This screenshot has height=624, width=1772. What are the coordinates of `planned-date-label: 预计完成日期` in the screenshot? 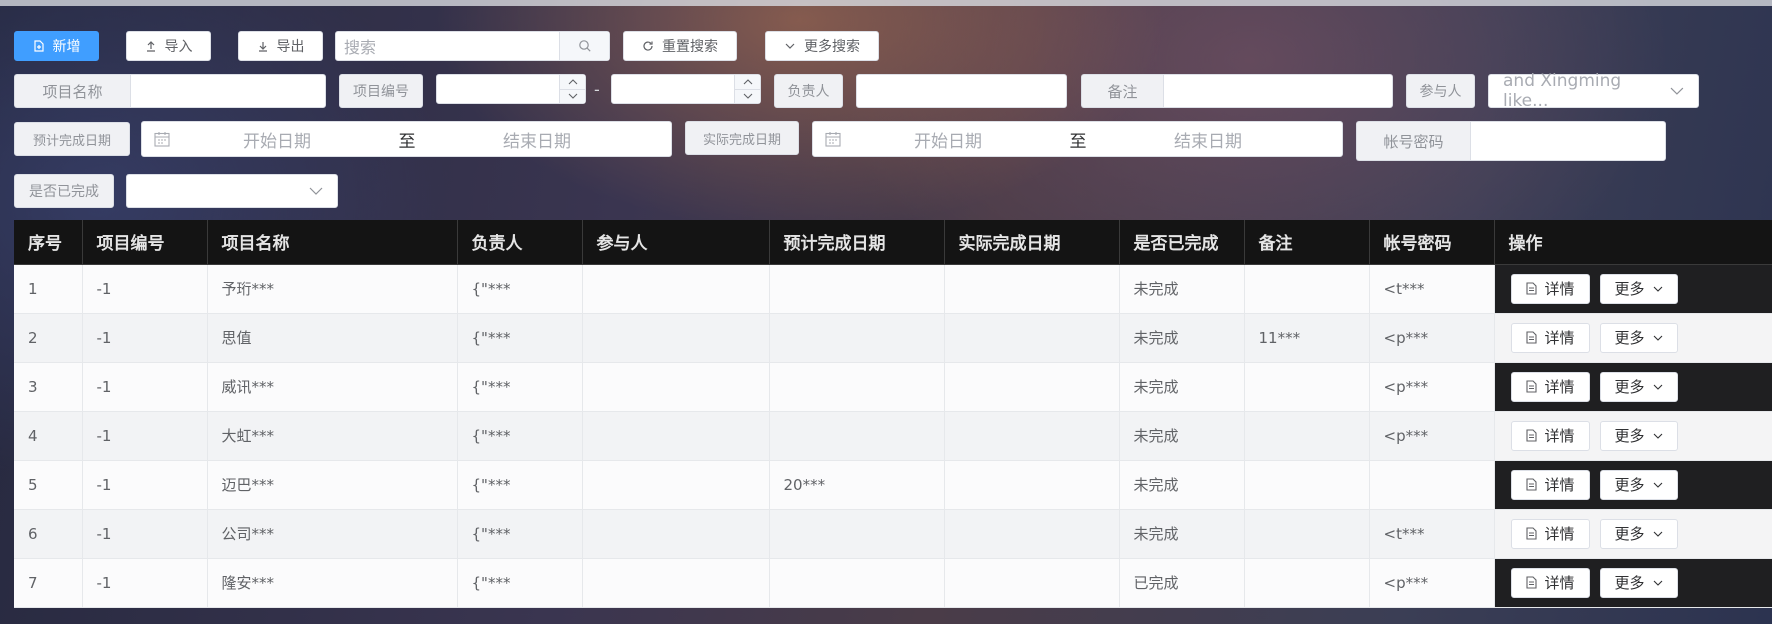 It's located at (72, 139).